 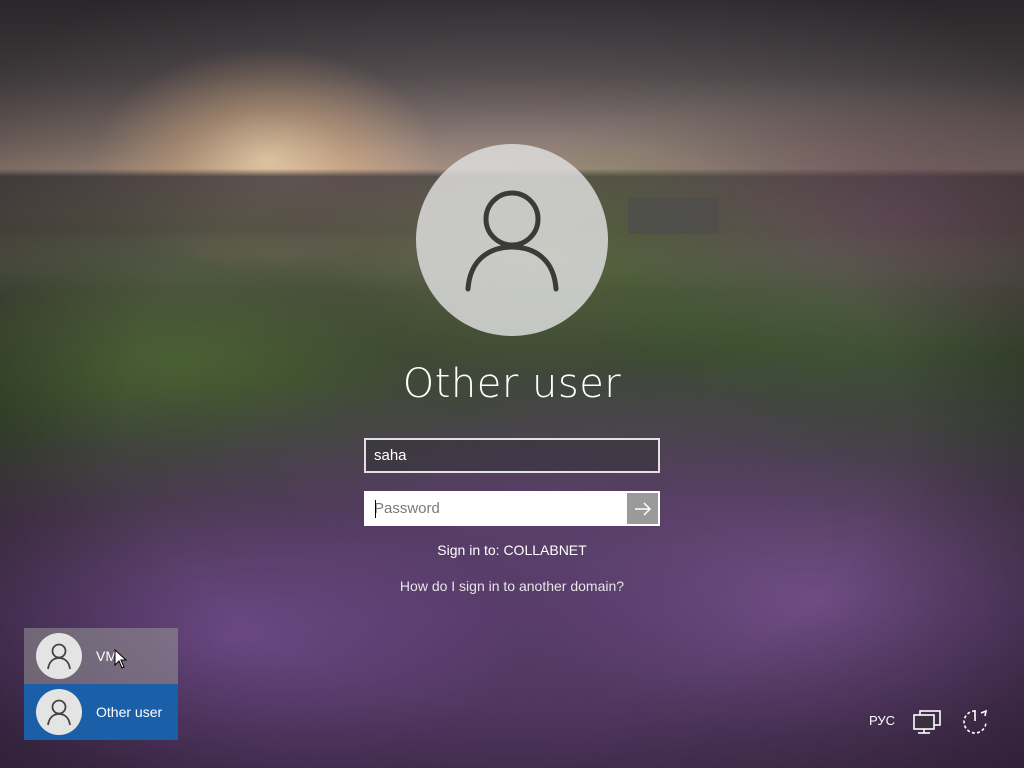 I want to click on other-domain-help-link: How do I sign in to another domain?, so click(x=512, y=588).